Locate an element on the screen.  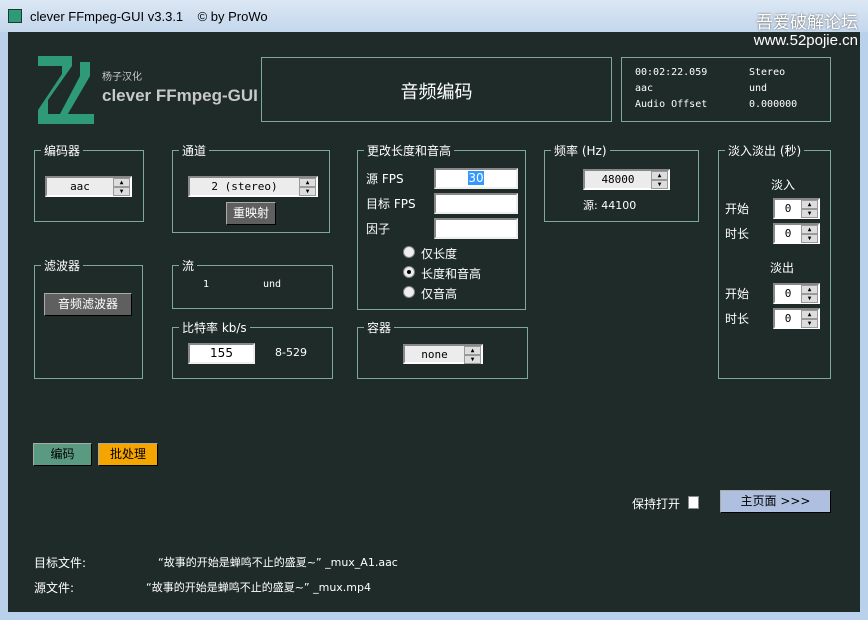
container-label: 容器 is located at coordinates (379, 327).